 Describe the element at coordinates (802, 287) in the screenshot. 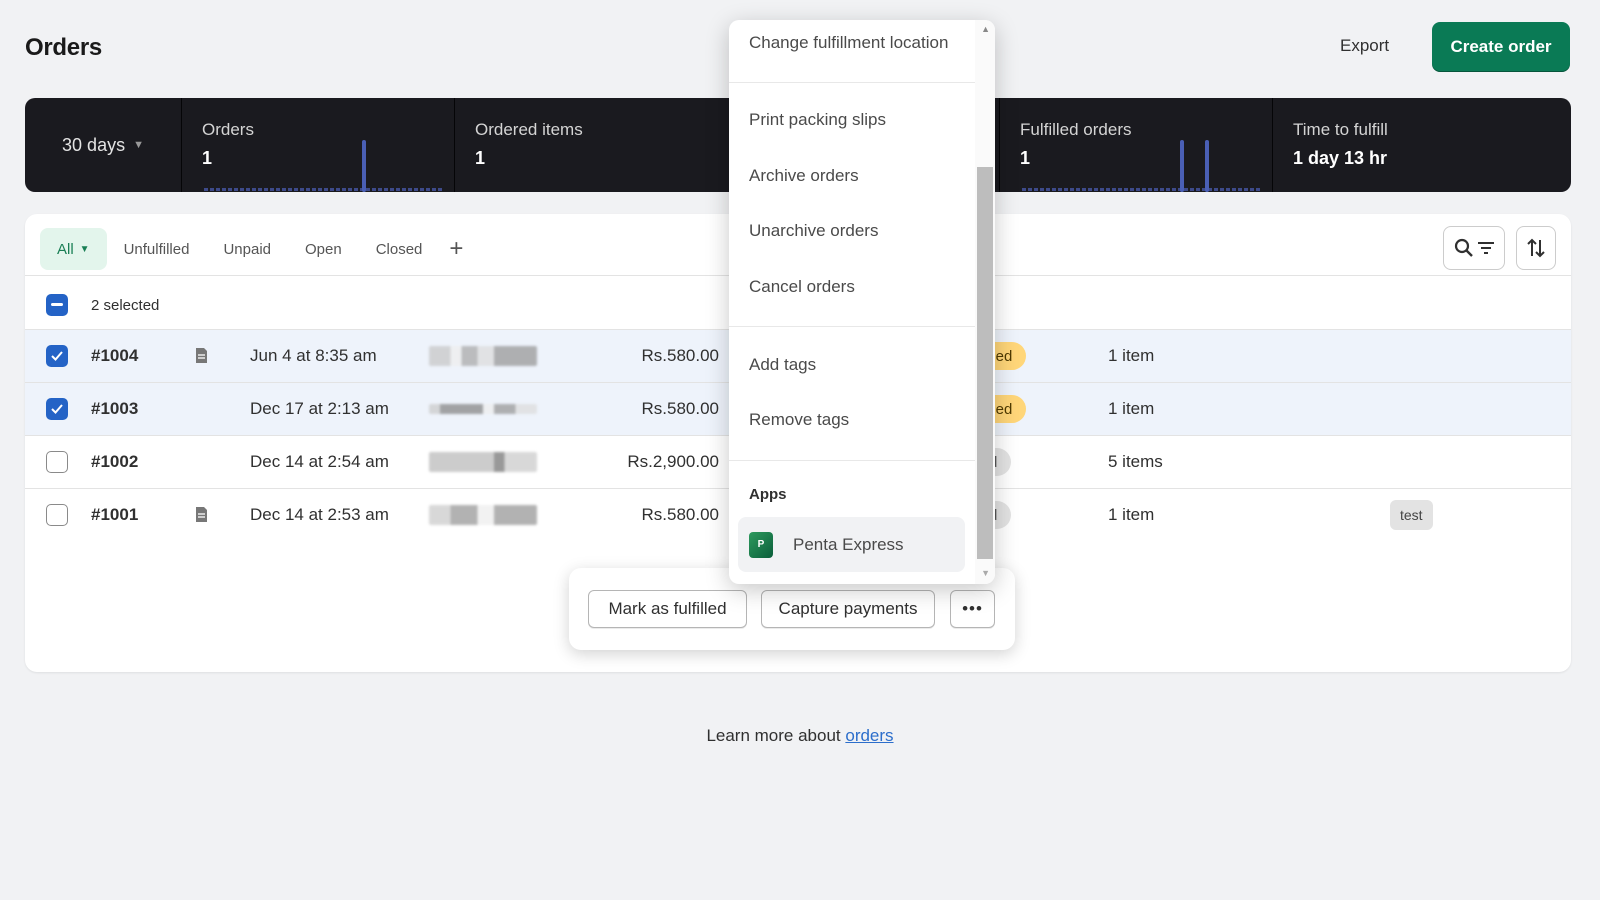

I see `menu-item-cancel-orders: Cancel orders` at that location.